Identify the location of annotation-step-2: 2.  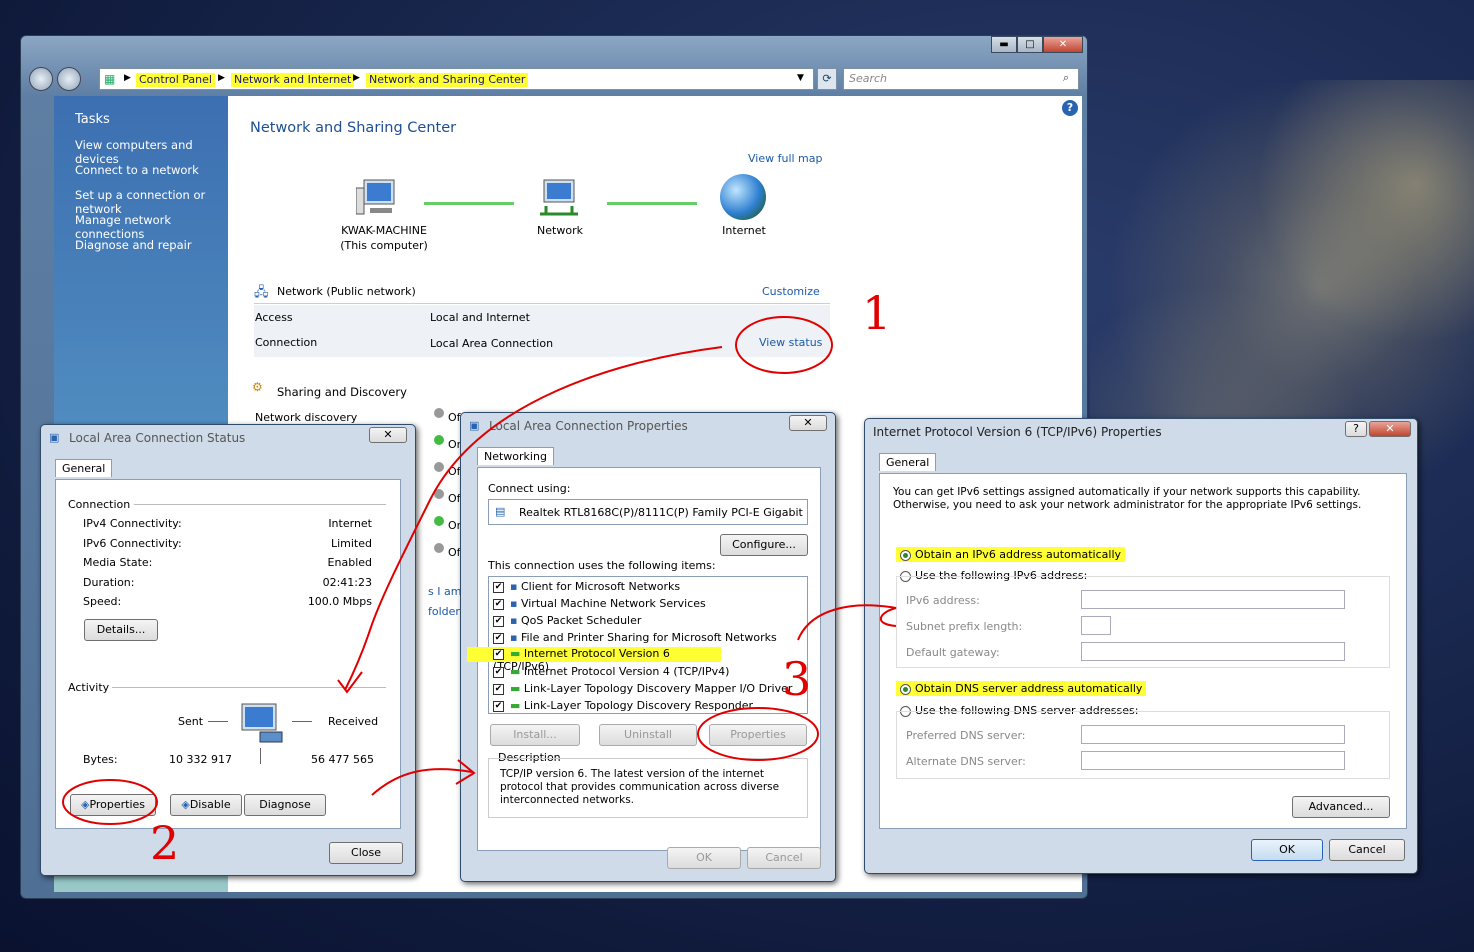
(165, 843).